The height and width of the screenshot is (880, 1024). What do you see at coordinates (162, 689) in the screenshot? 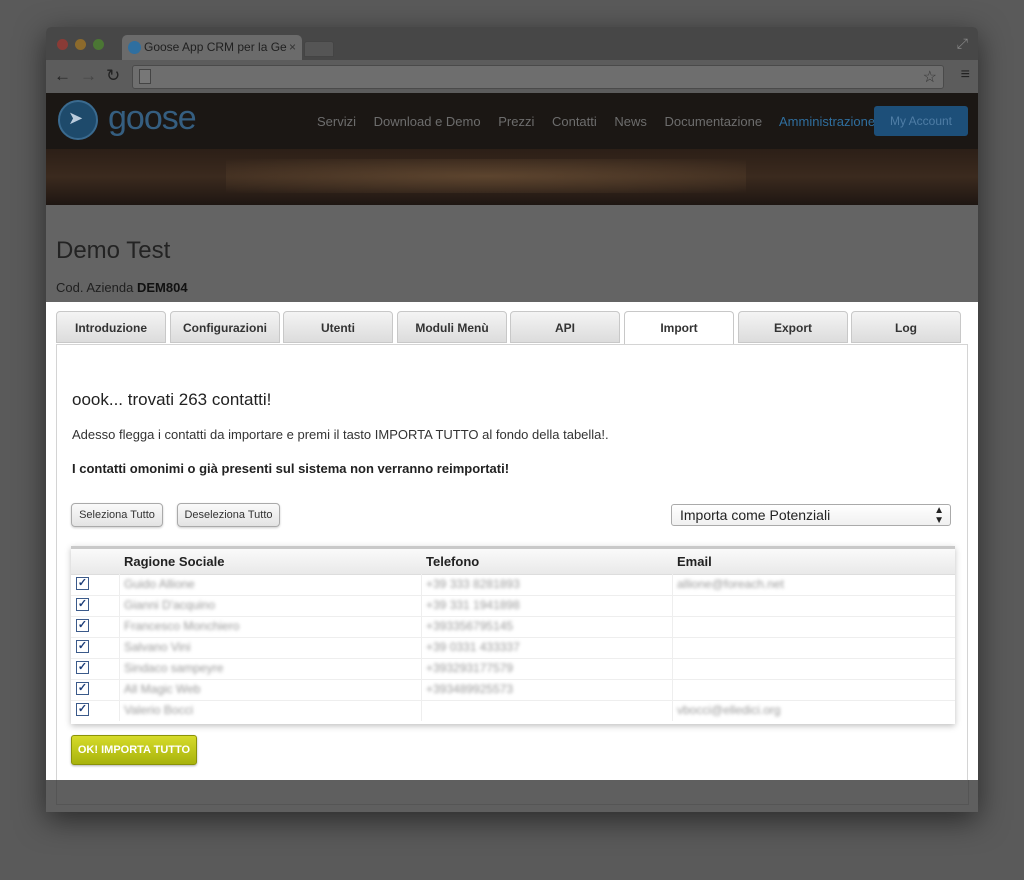
I see `cell-name: All Magic Web` at bounding box center [162, 689].